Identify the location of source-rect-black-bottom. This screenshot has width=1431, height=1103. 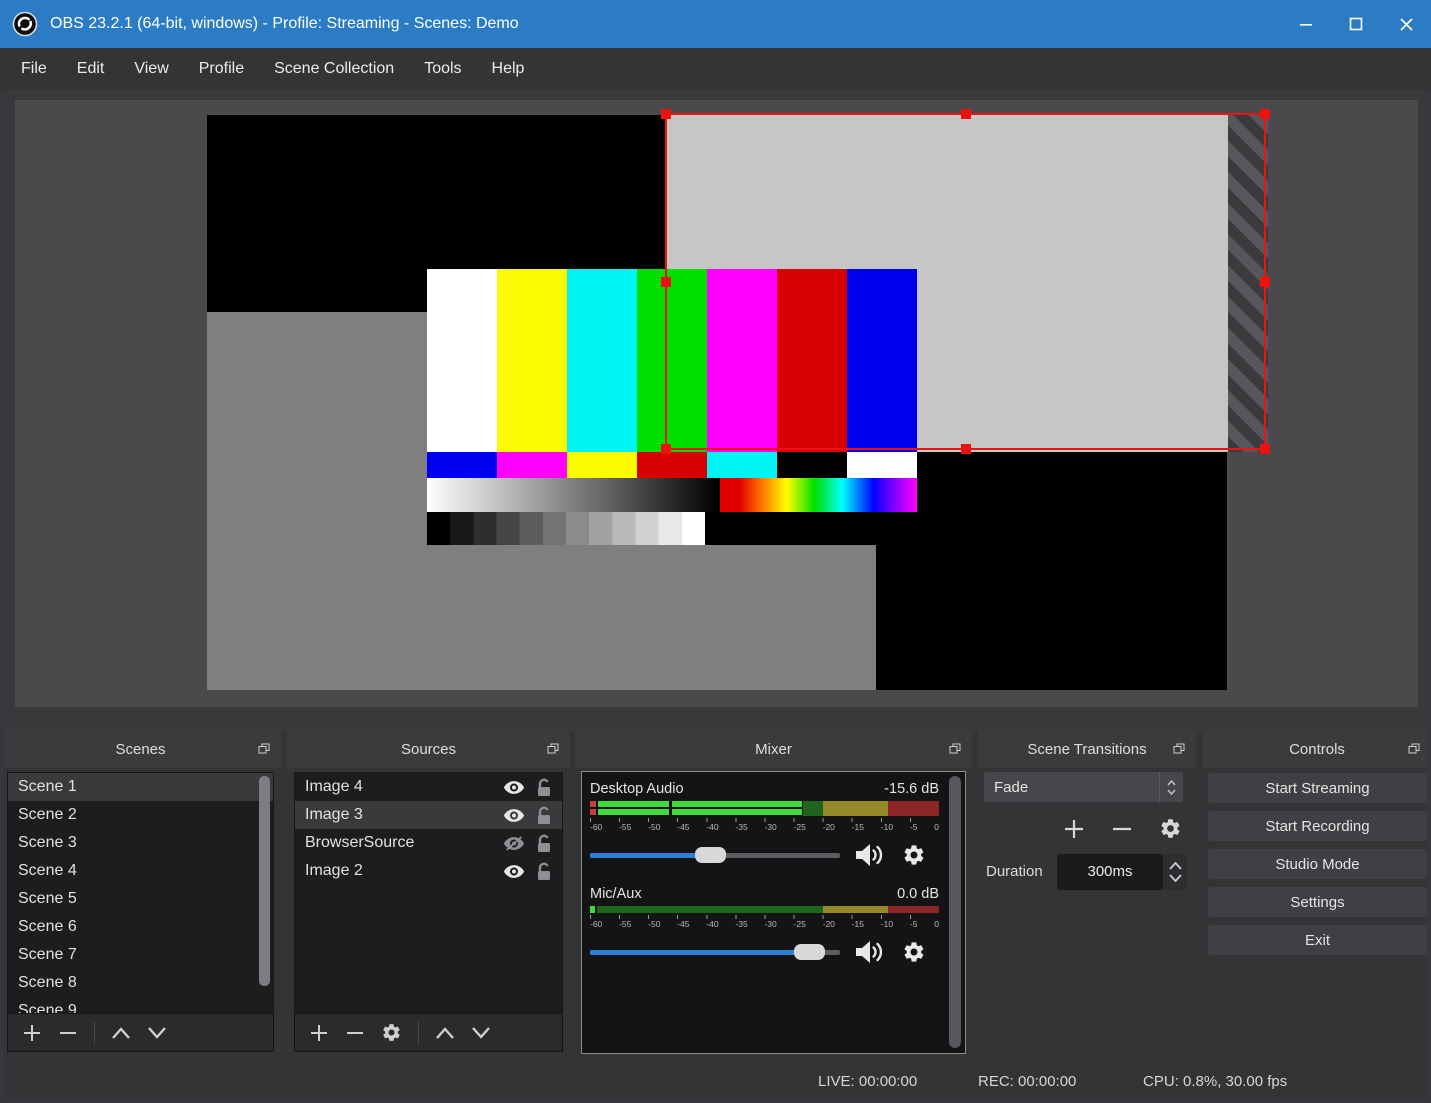
(1051, 571).